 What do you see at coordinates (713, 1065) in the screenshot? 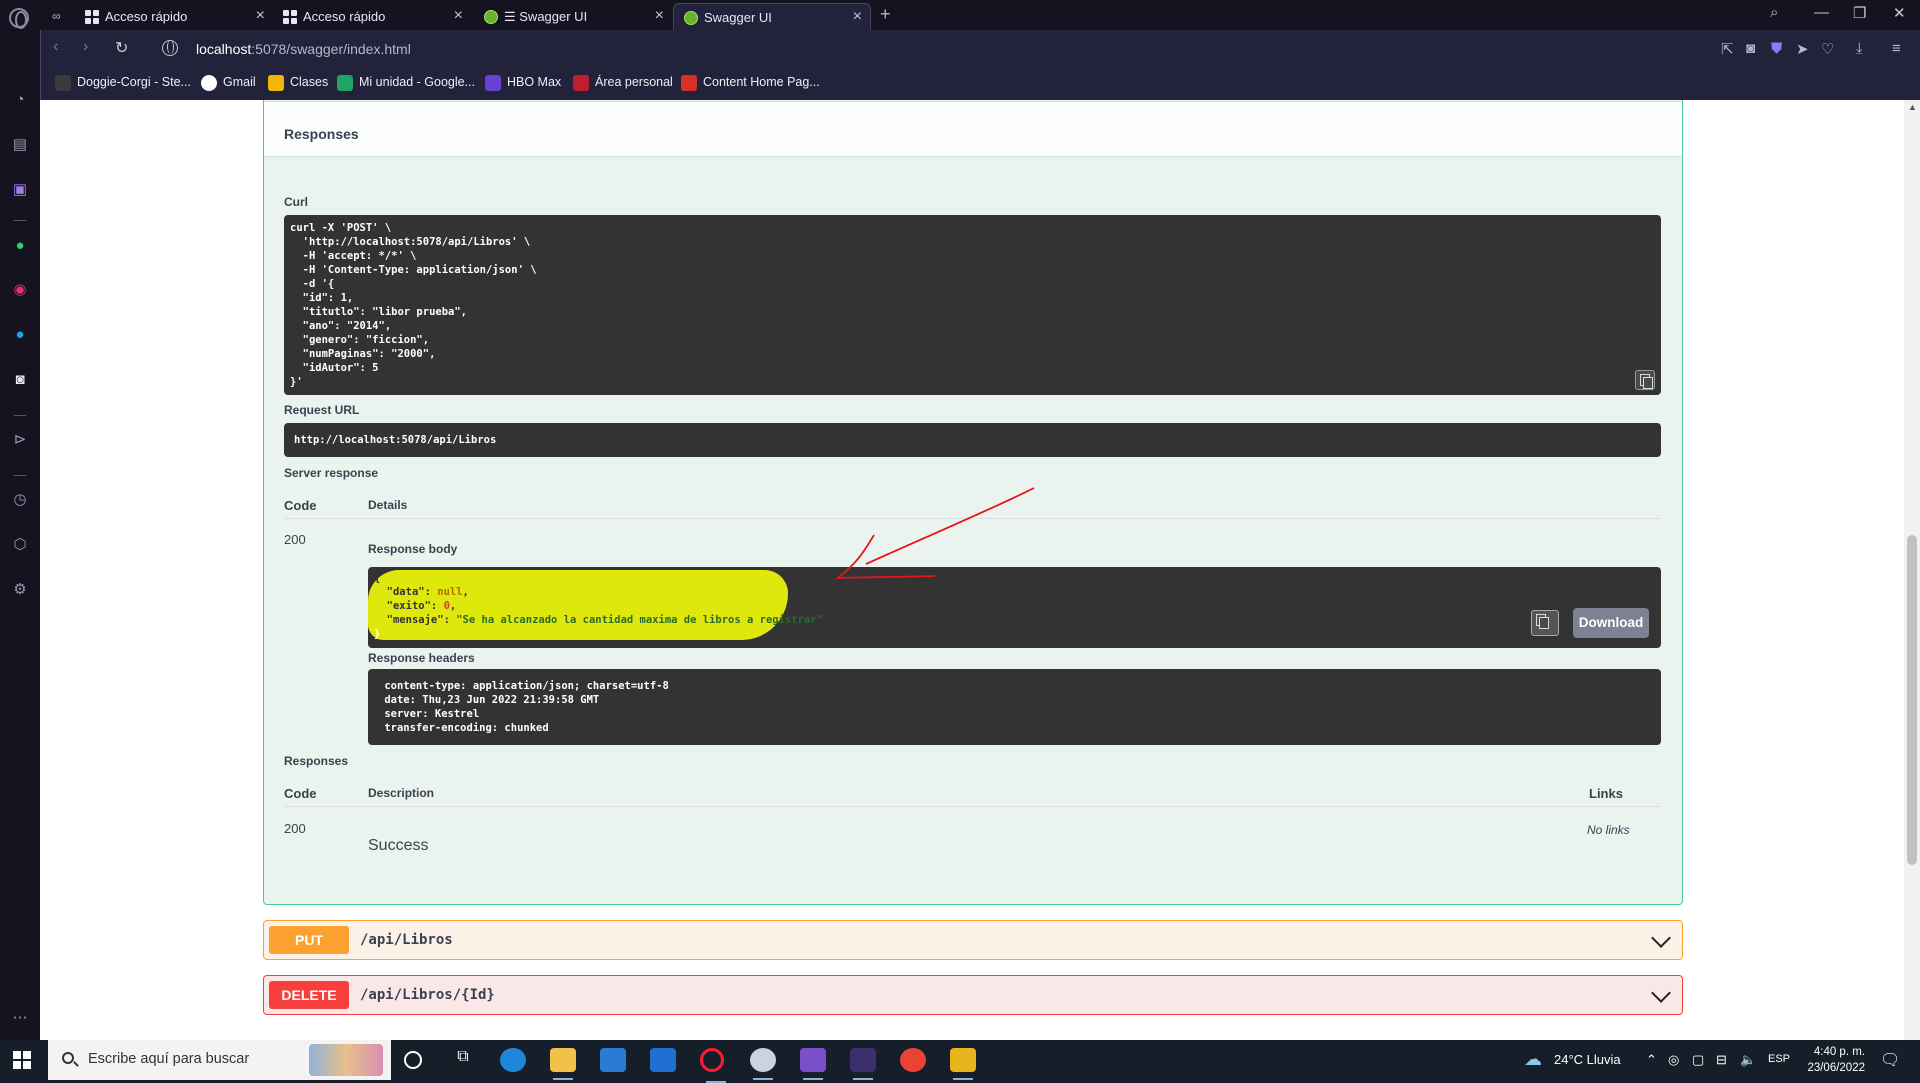
I see `opera-icon` at bounding box center [713, 1065].